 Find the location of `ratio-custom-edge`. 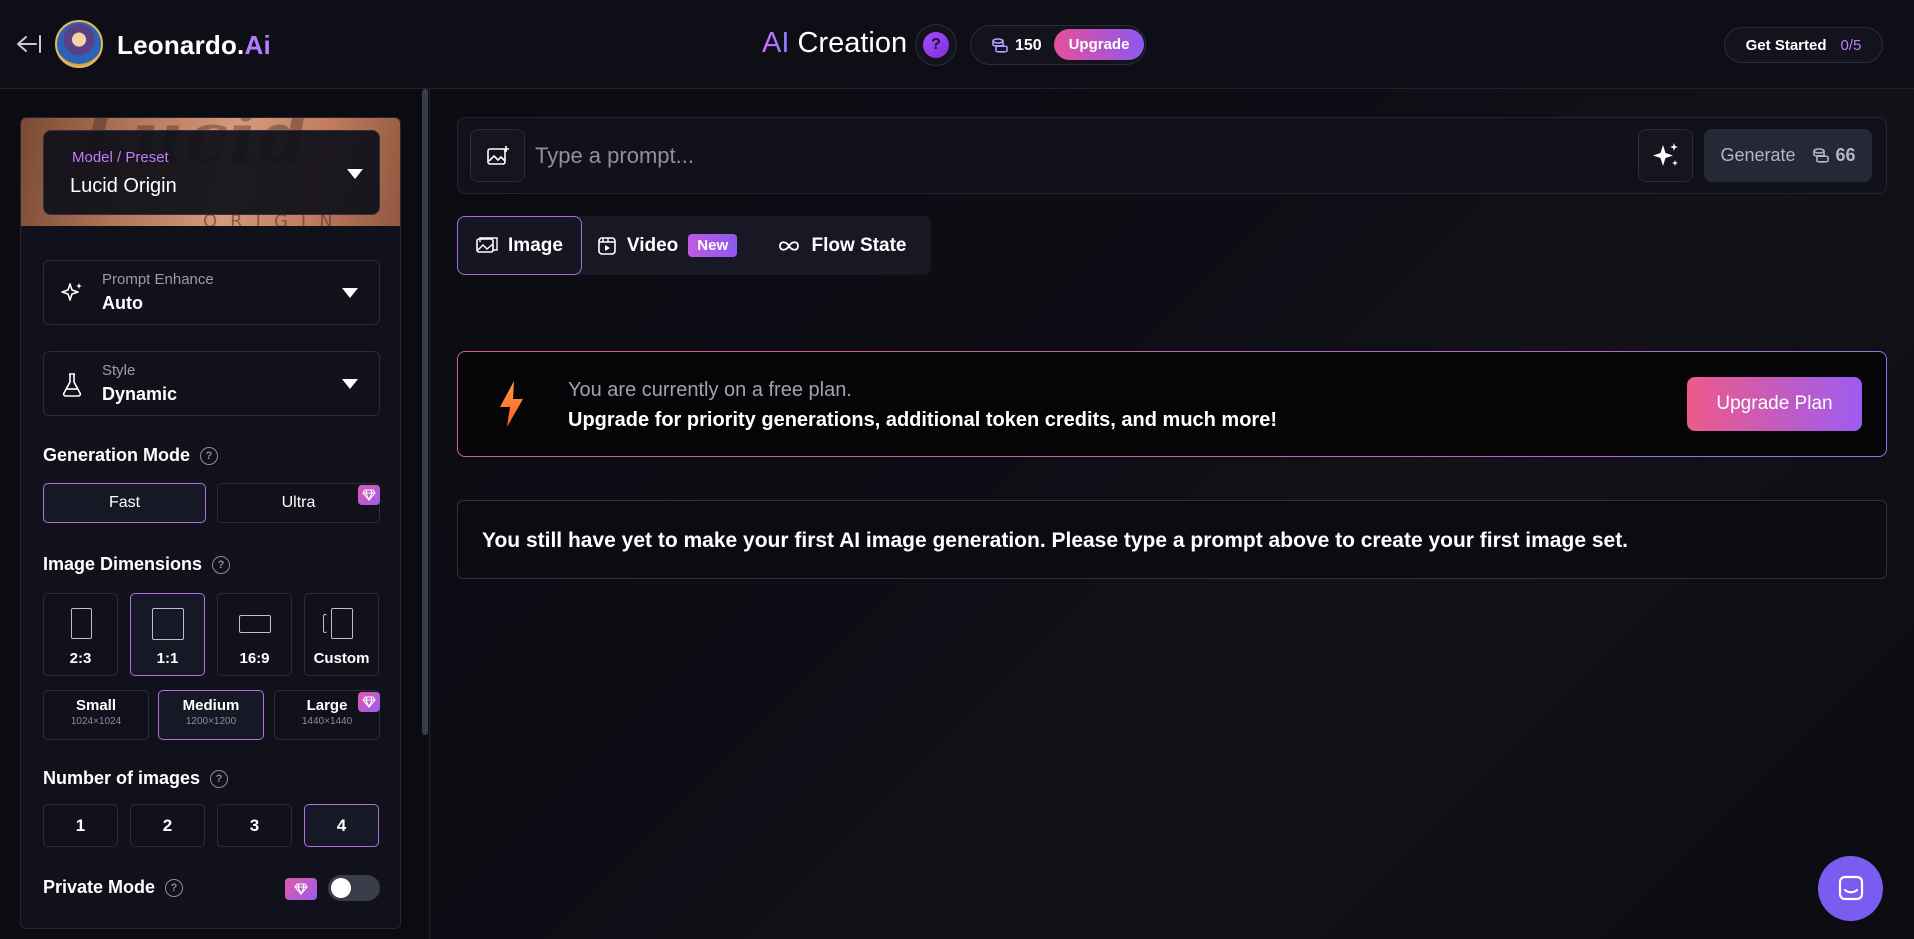

ratio-custom-edge is located at coordinates (325, 623).